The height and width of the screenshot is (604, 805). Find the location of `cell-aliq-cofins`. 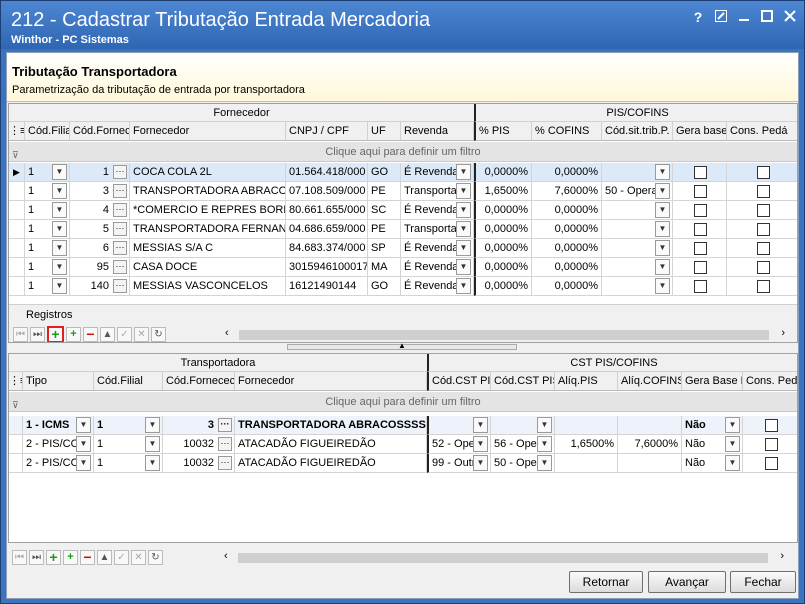

cell-aliq-cofins is located at coordinates (650, 463).